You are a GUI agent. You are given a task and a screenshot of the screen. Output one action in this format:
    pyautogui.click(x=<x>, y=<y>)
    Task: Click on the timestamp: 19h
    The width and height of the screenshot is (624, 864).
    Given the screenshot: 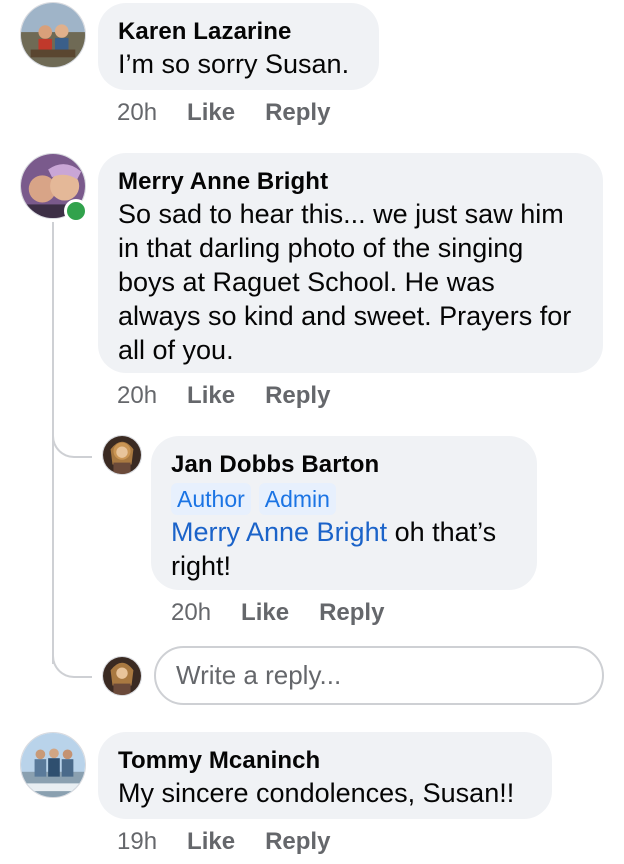 What is the action you would take?
    pyautogui.click(x=137, y=842)
    